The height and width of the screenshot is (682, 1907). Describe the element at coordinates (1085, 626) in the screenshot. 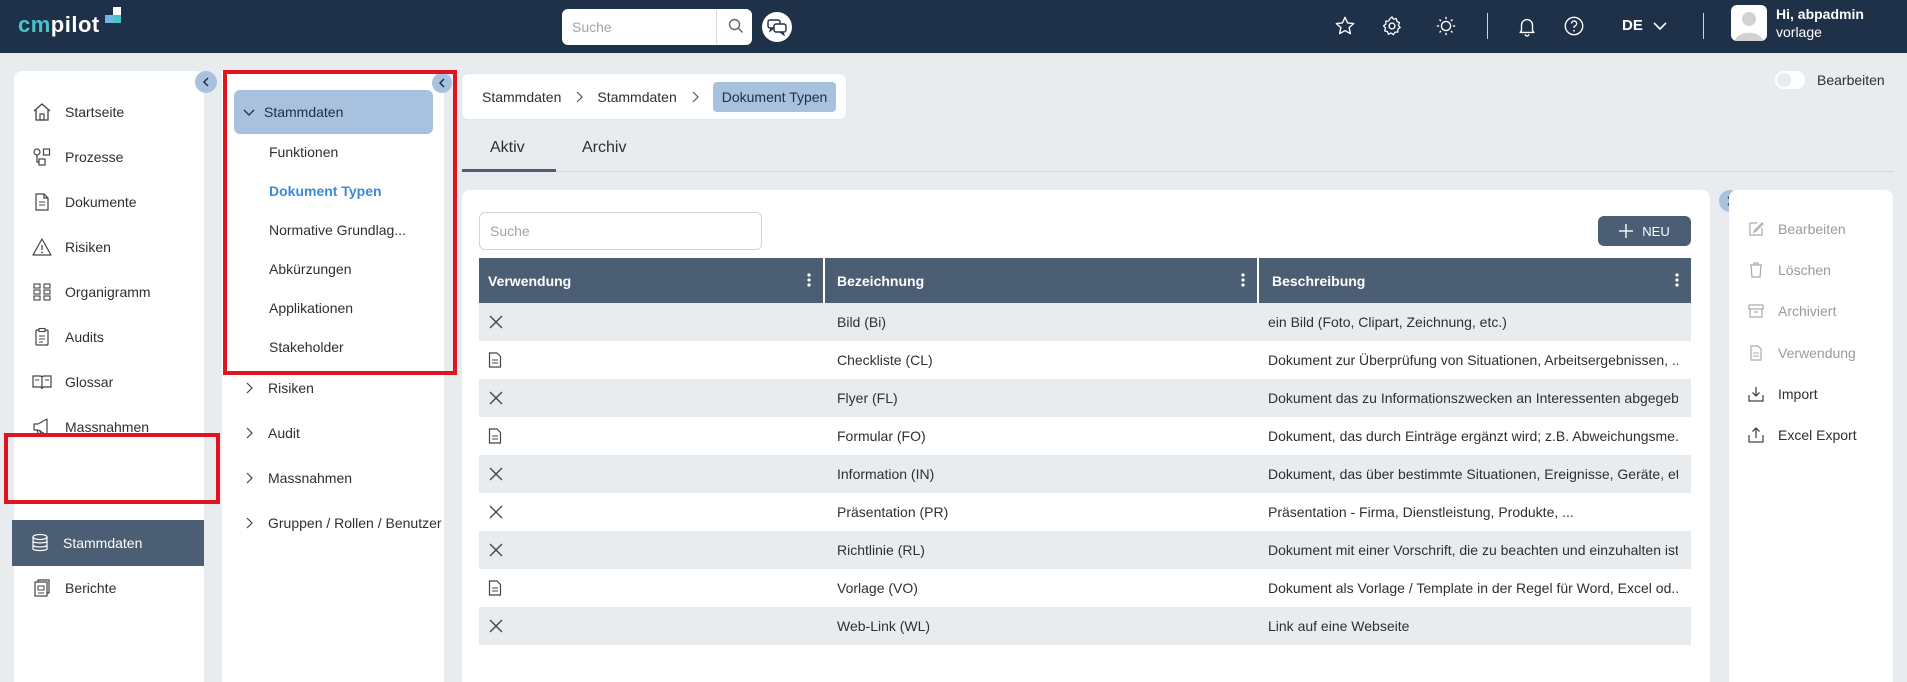

I see `table-row: Web-Link (WL) Link auf eine Webseite` at that location.